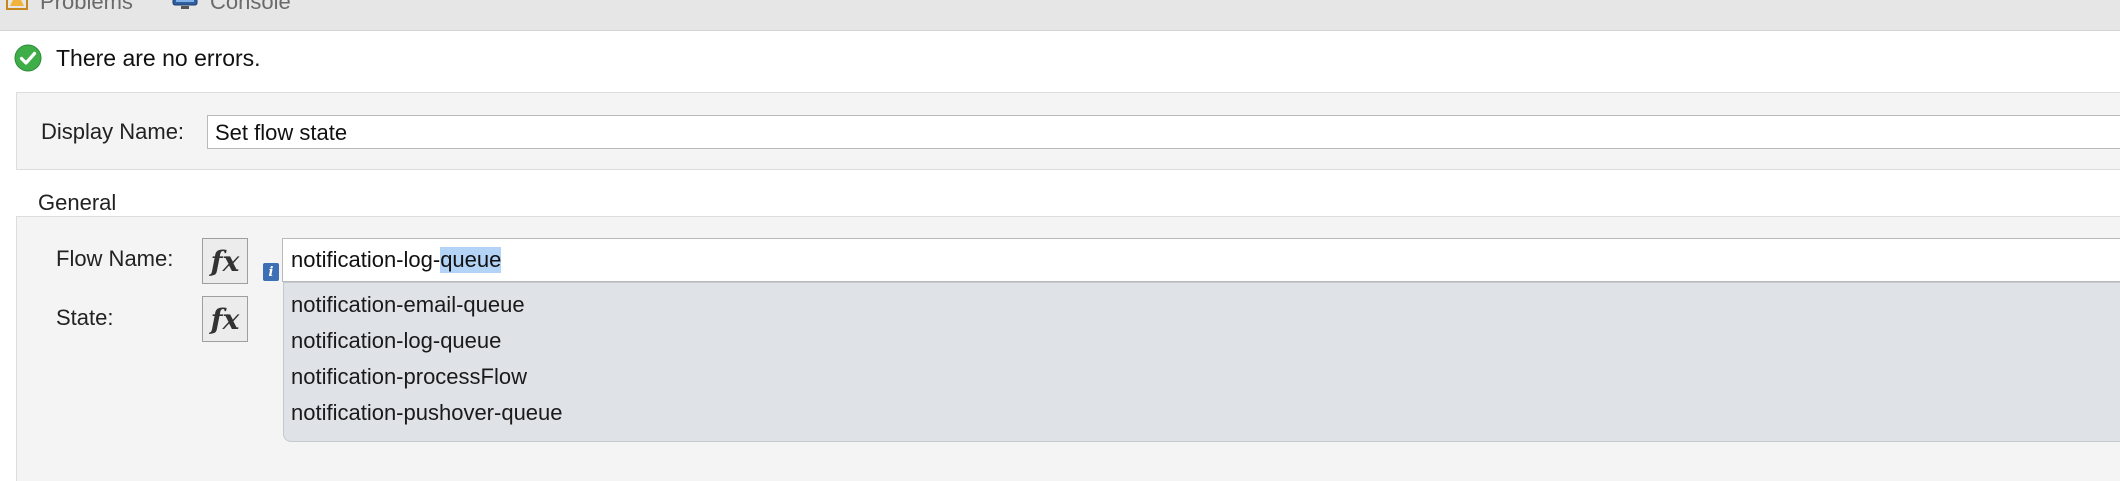  Describe the element at coordinates (271, 272) in the screenshot. I see `info-icon: i` at that location.